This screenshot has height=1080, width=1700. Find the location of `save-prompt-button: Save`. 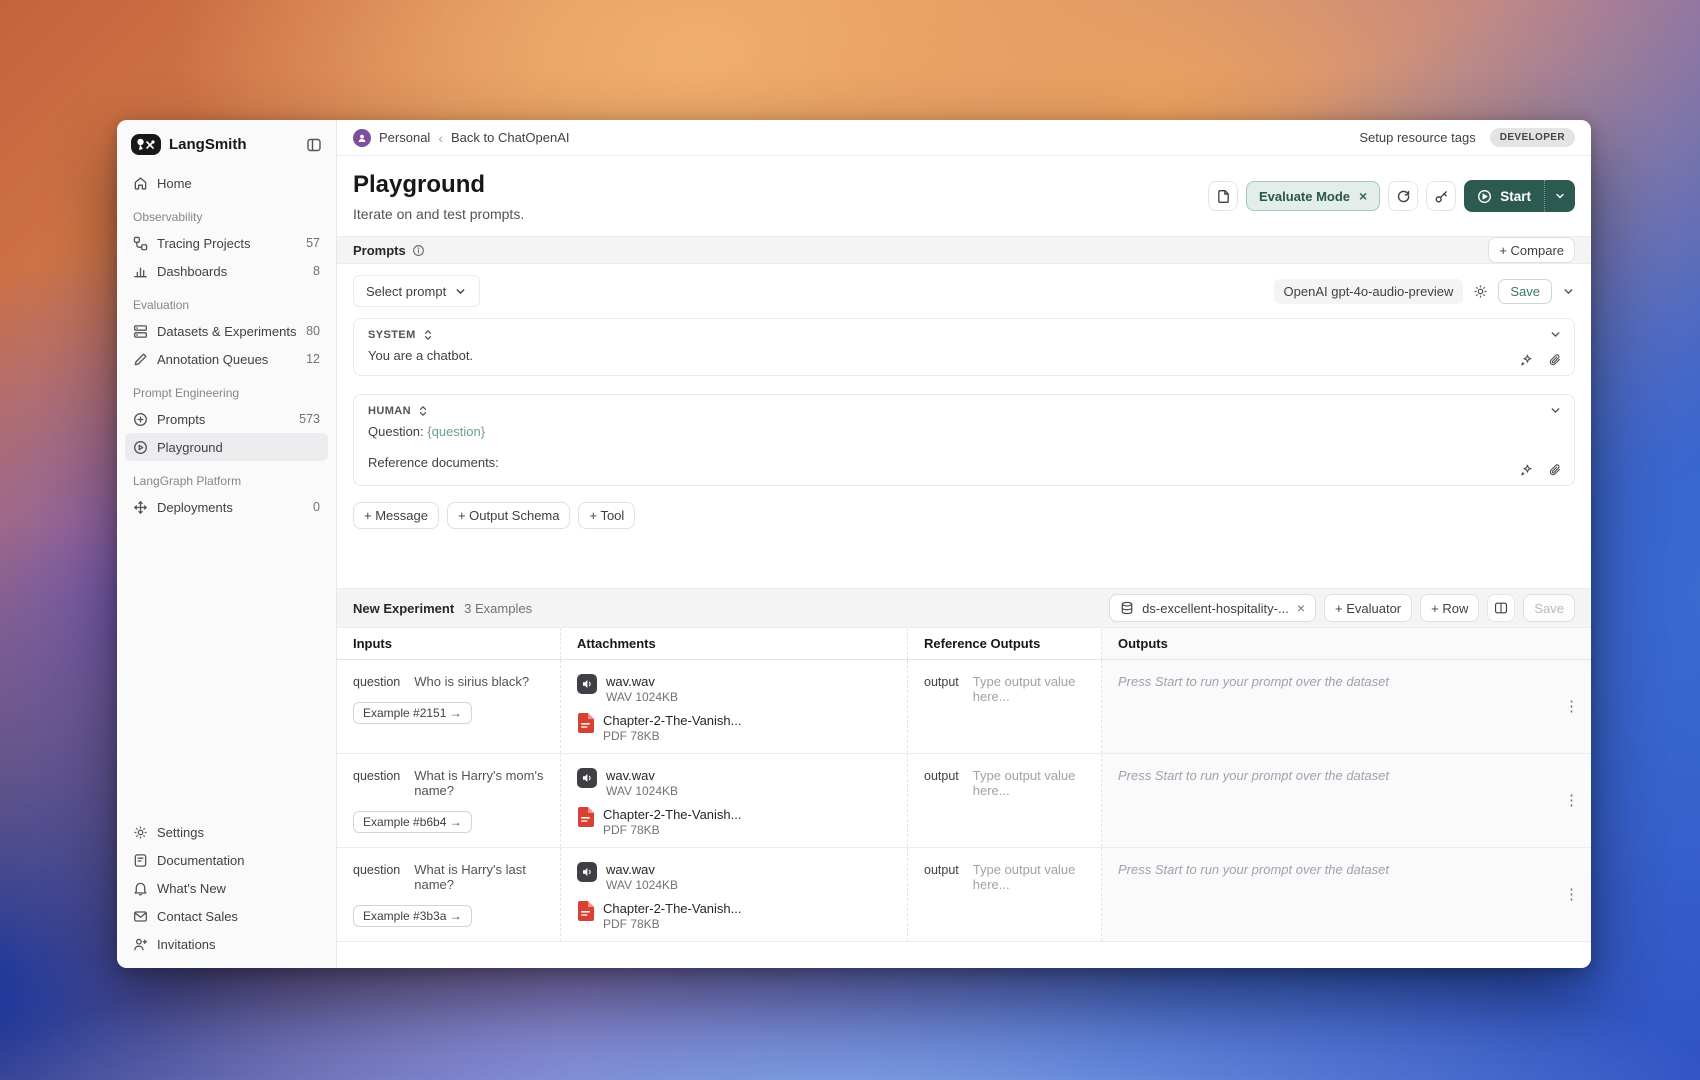

save-prompt-button: Save is located at coordinates (1525, 291).